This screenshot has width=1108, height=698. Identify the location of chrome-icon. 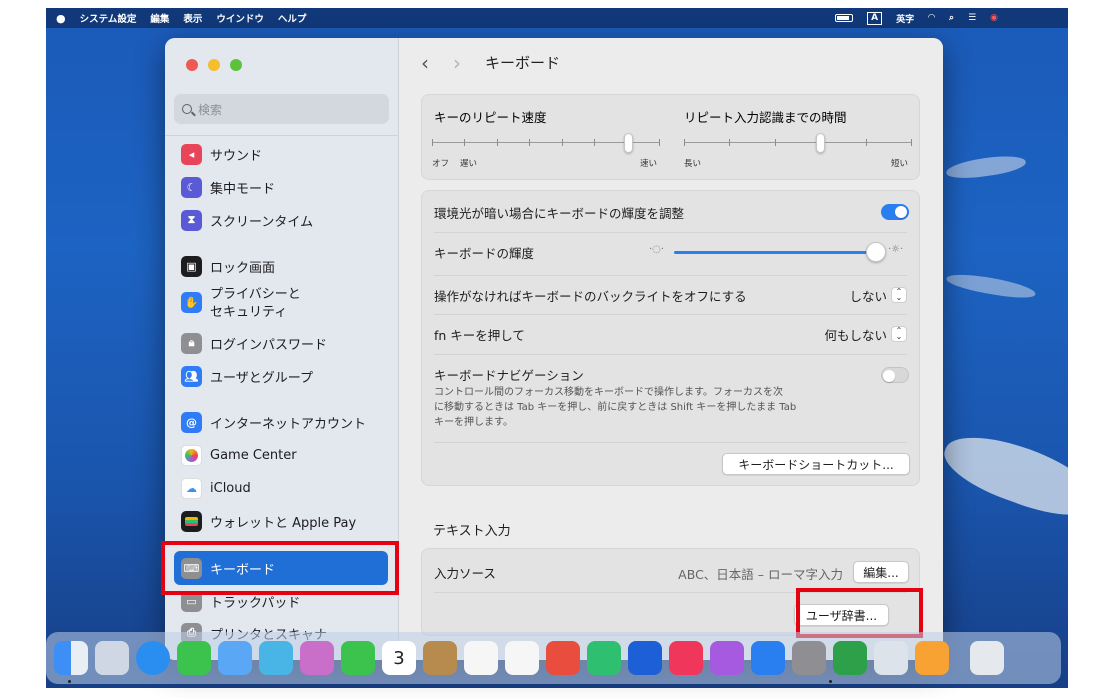
(563, 658).